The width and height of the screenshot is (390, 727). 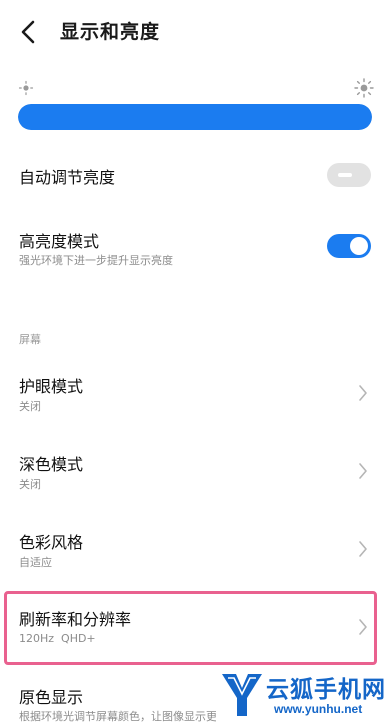 What do you see at coordinates (242, 695) in the screenshot?
I see `yunhu-logo-icon` at bounding box center [242, 695].